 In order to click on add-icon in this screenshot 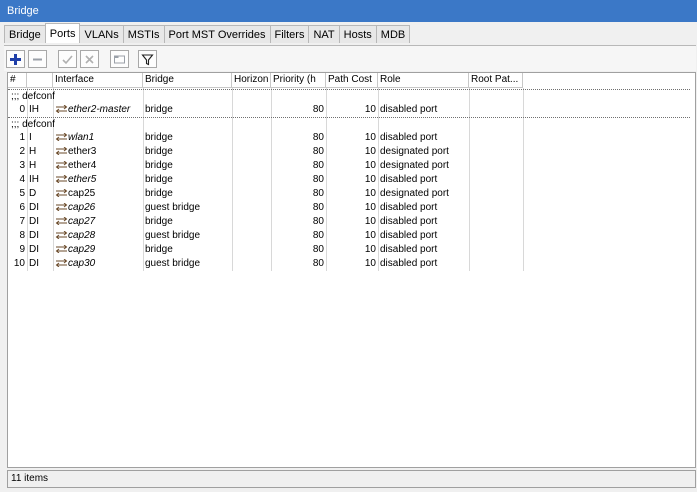, I will do `click(15, 59)`.